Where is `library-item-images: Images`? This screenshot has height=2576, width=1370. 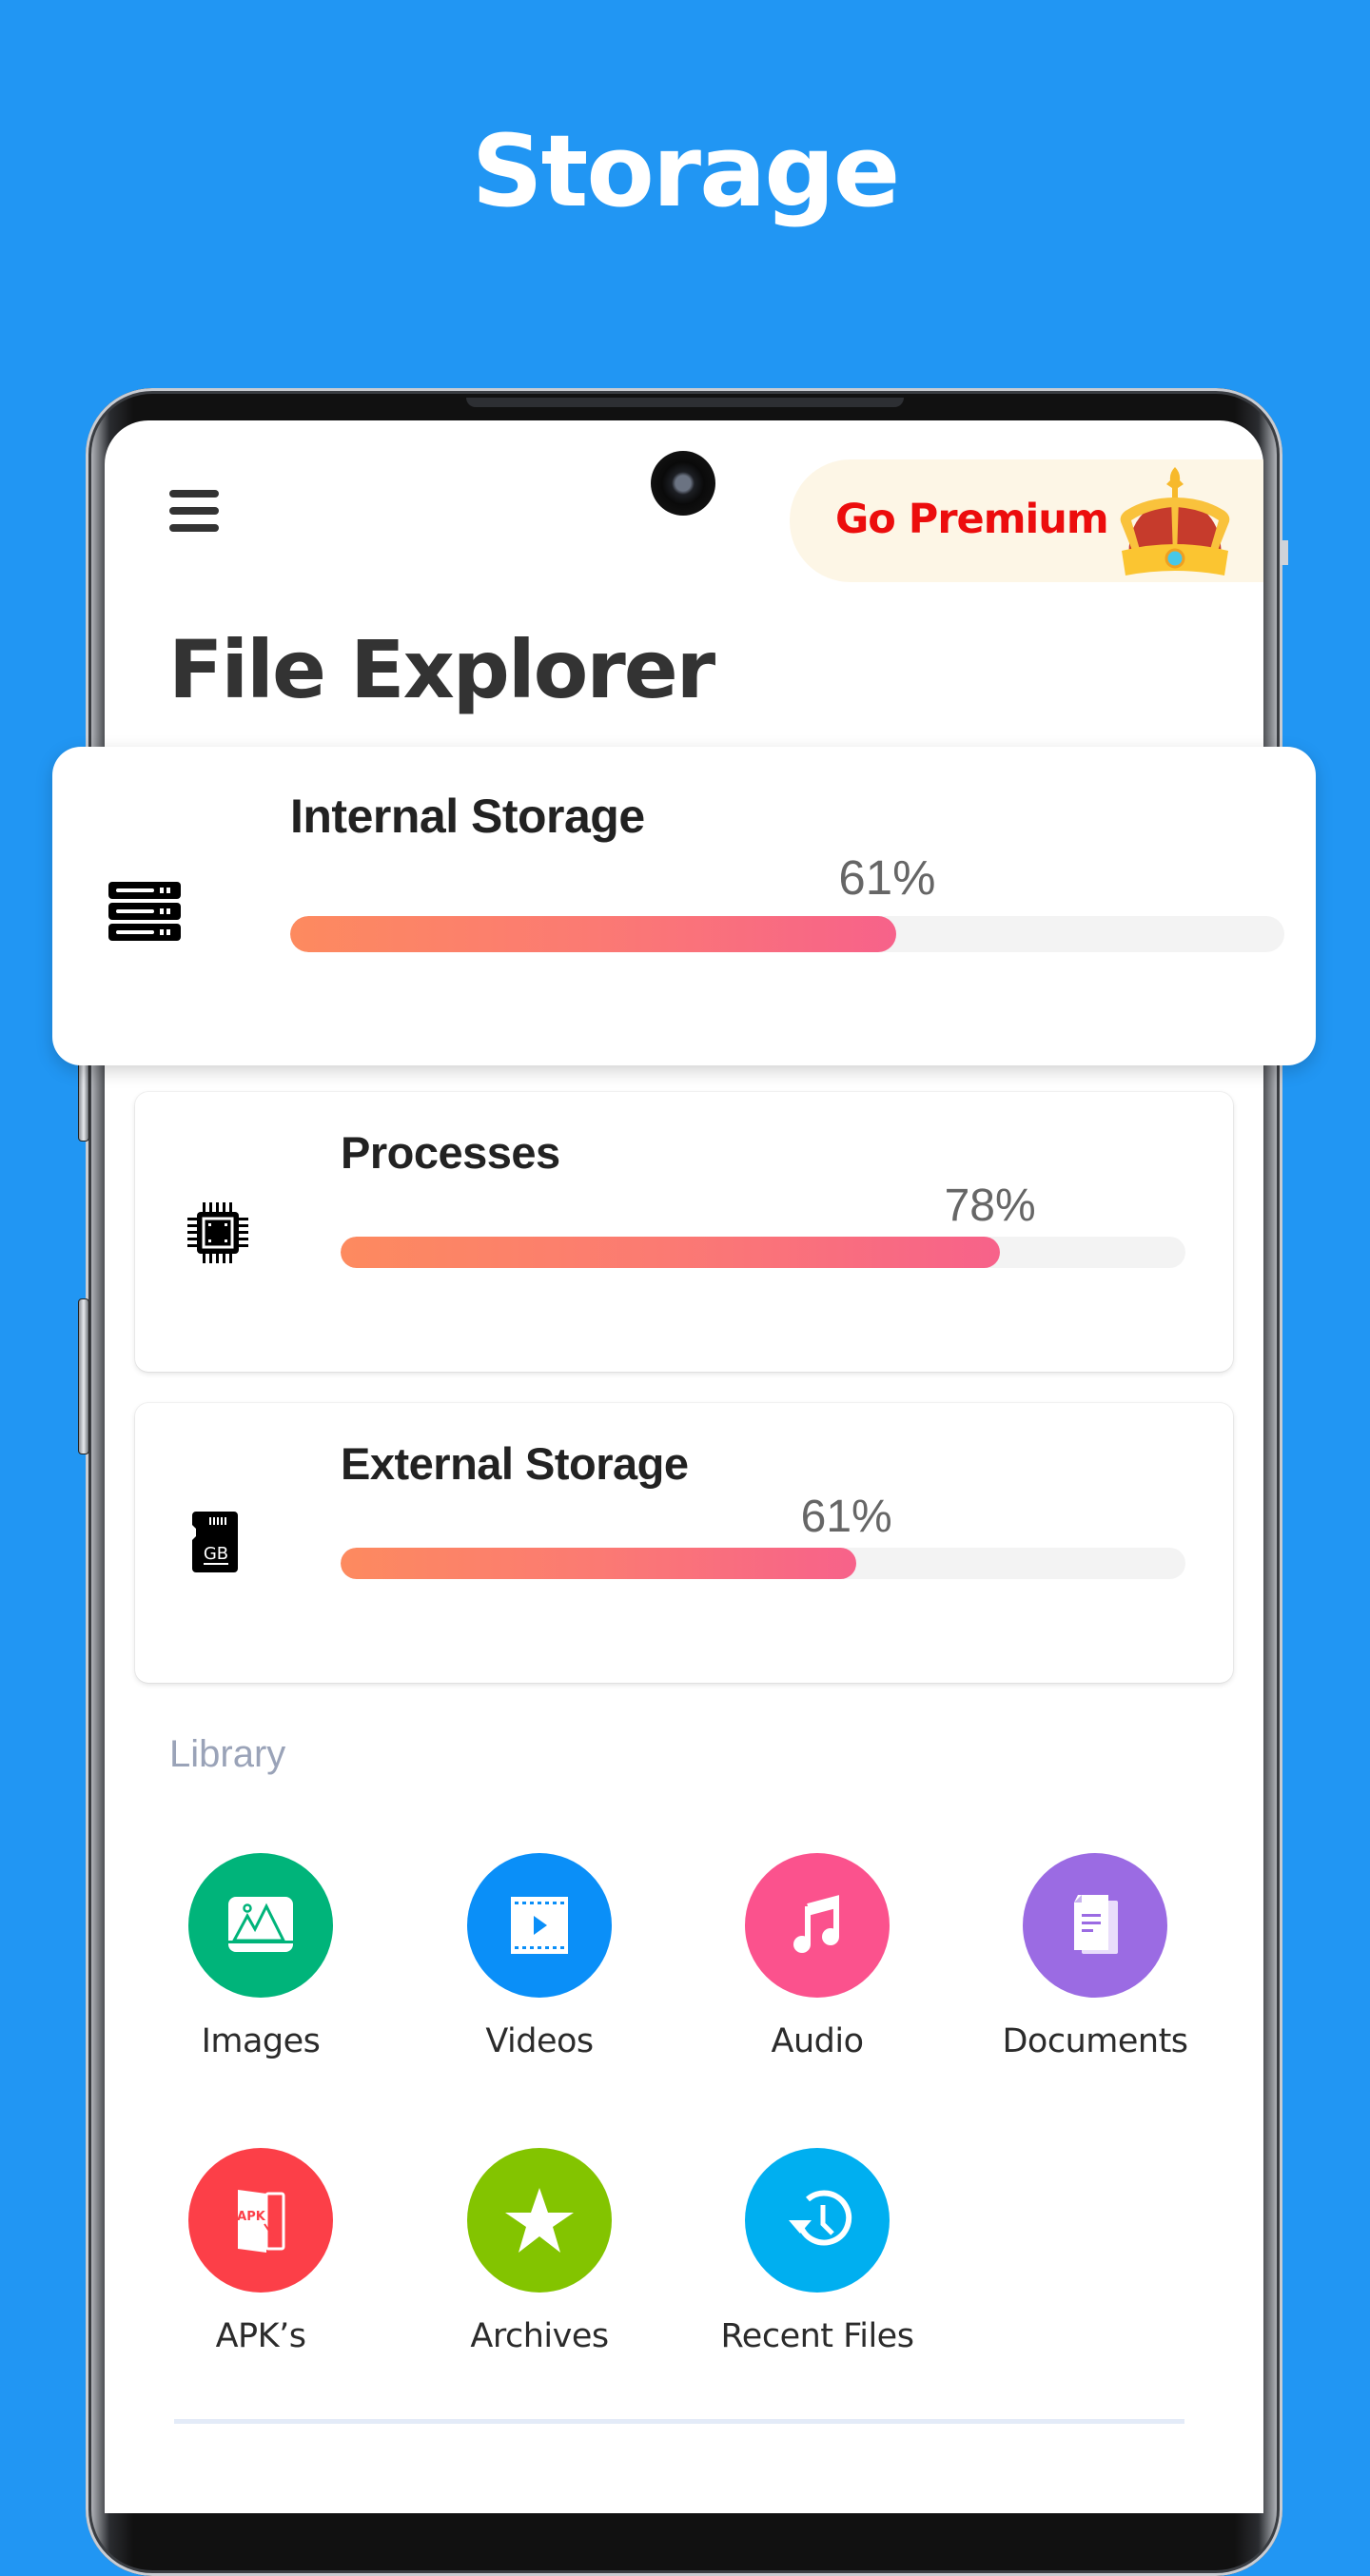 library-item-images: Images is located at coordinates (260, 1957).